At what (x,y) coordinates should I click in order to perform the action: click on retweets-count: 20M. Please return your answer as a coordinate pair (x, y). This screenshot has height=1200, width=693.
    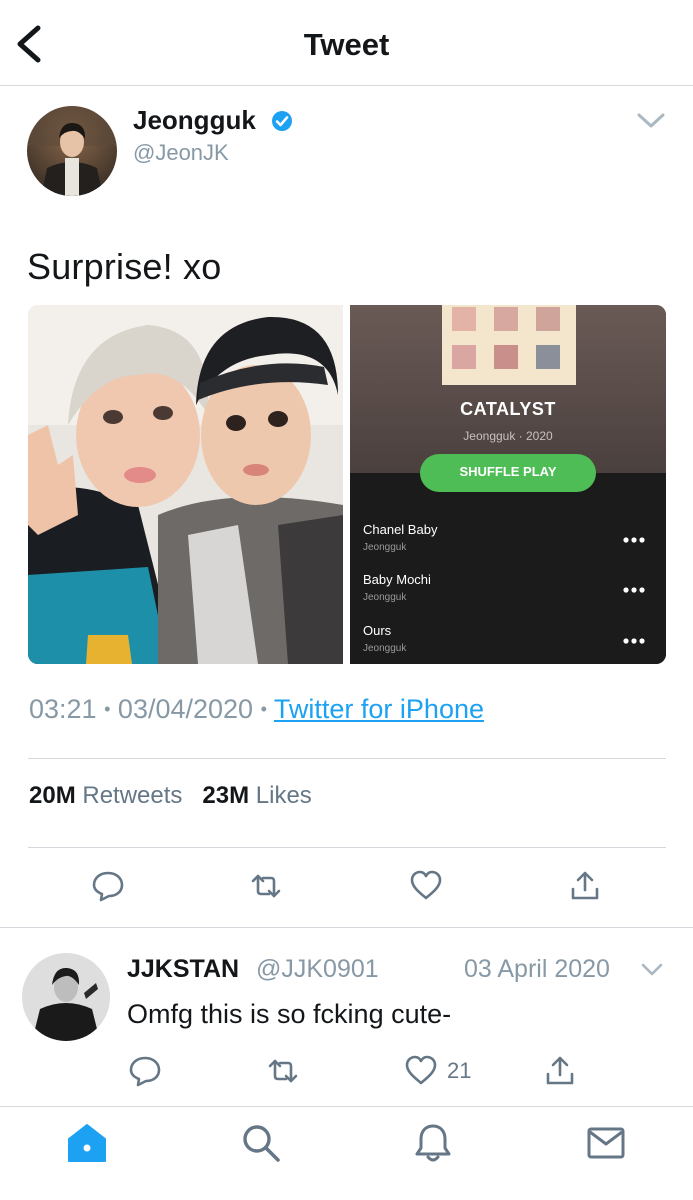
    Looking at the image, I should click on (52, 795).